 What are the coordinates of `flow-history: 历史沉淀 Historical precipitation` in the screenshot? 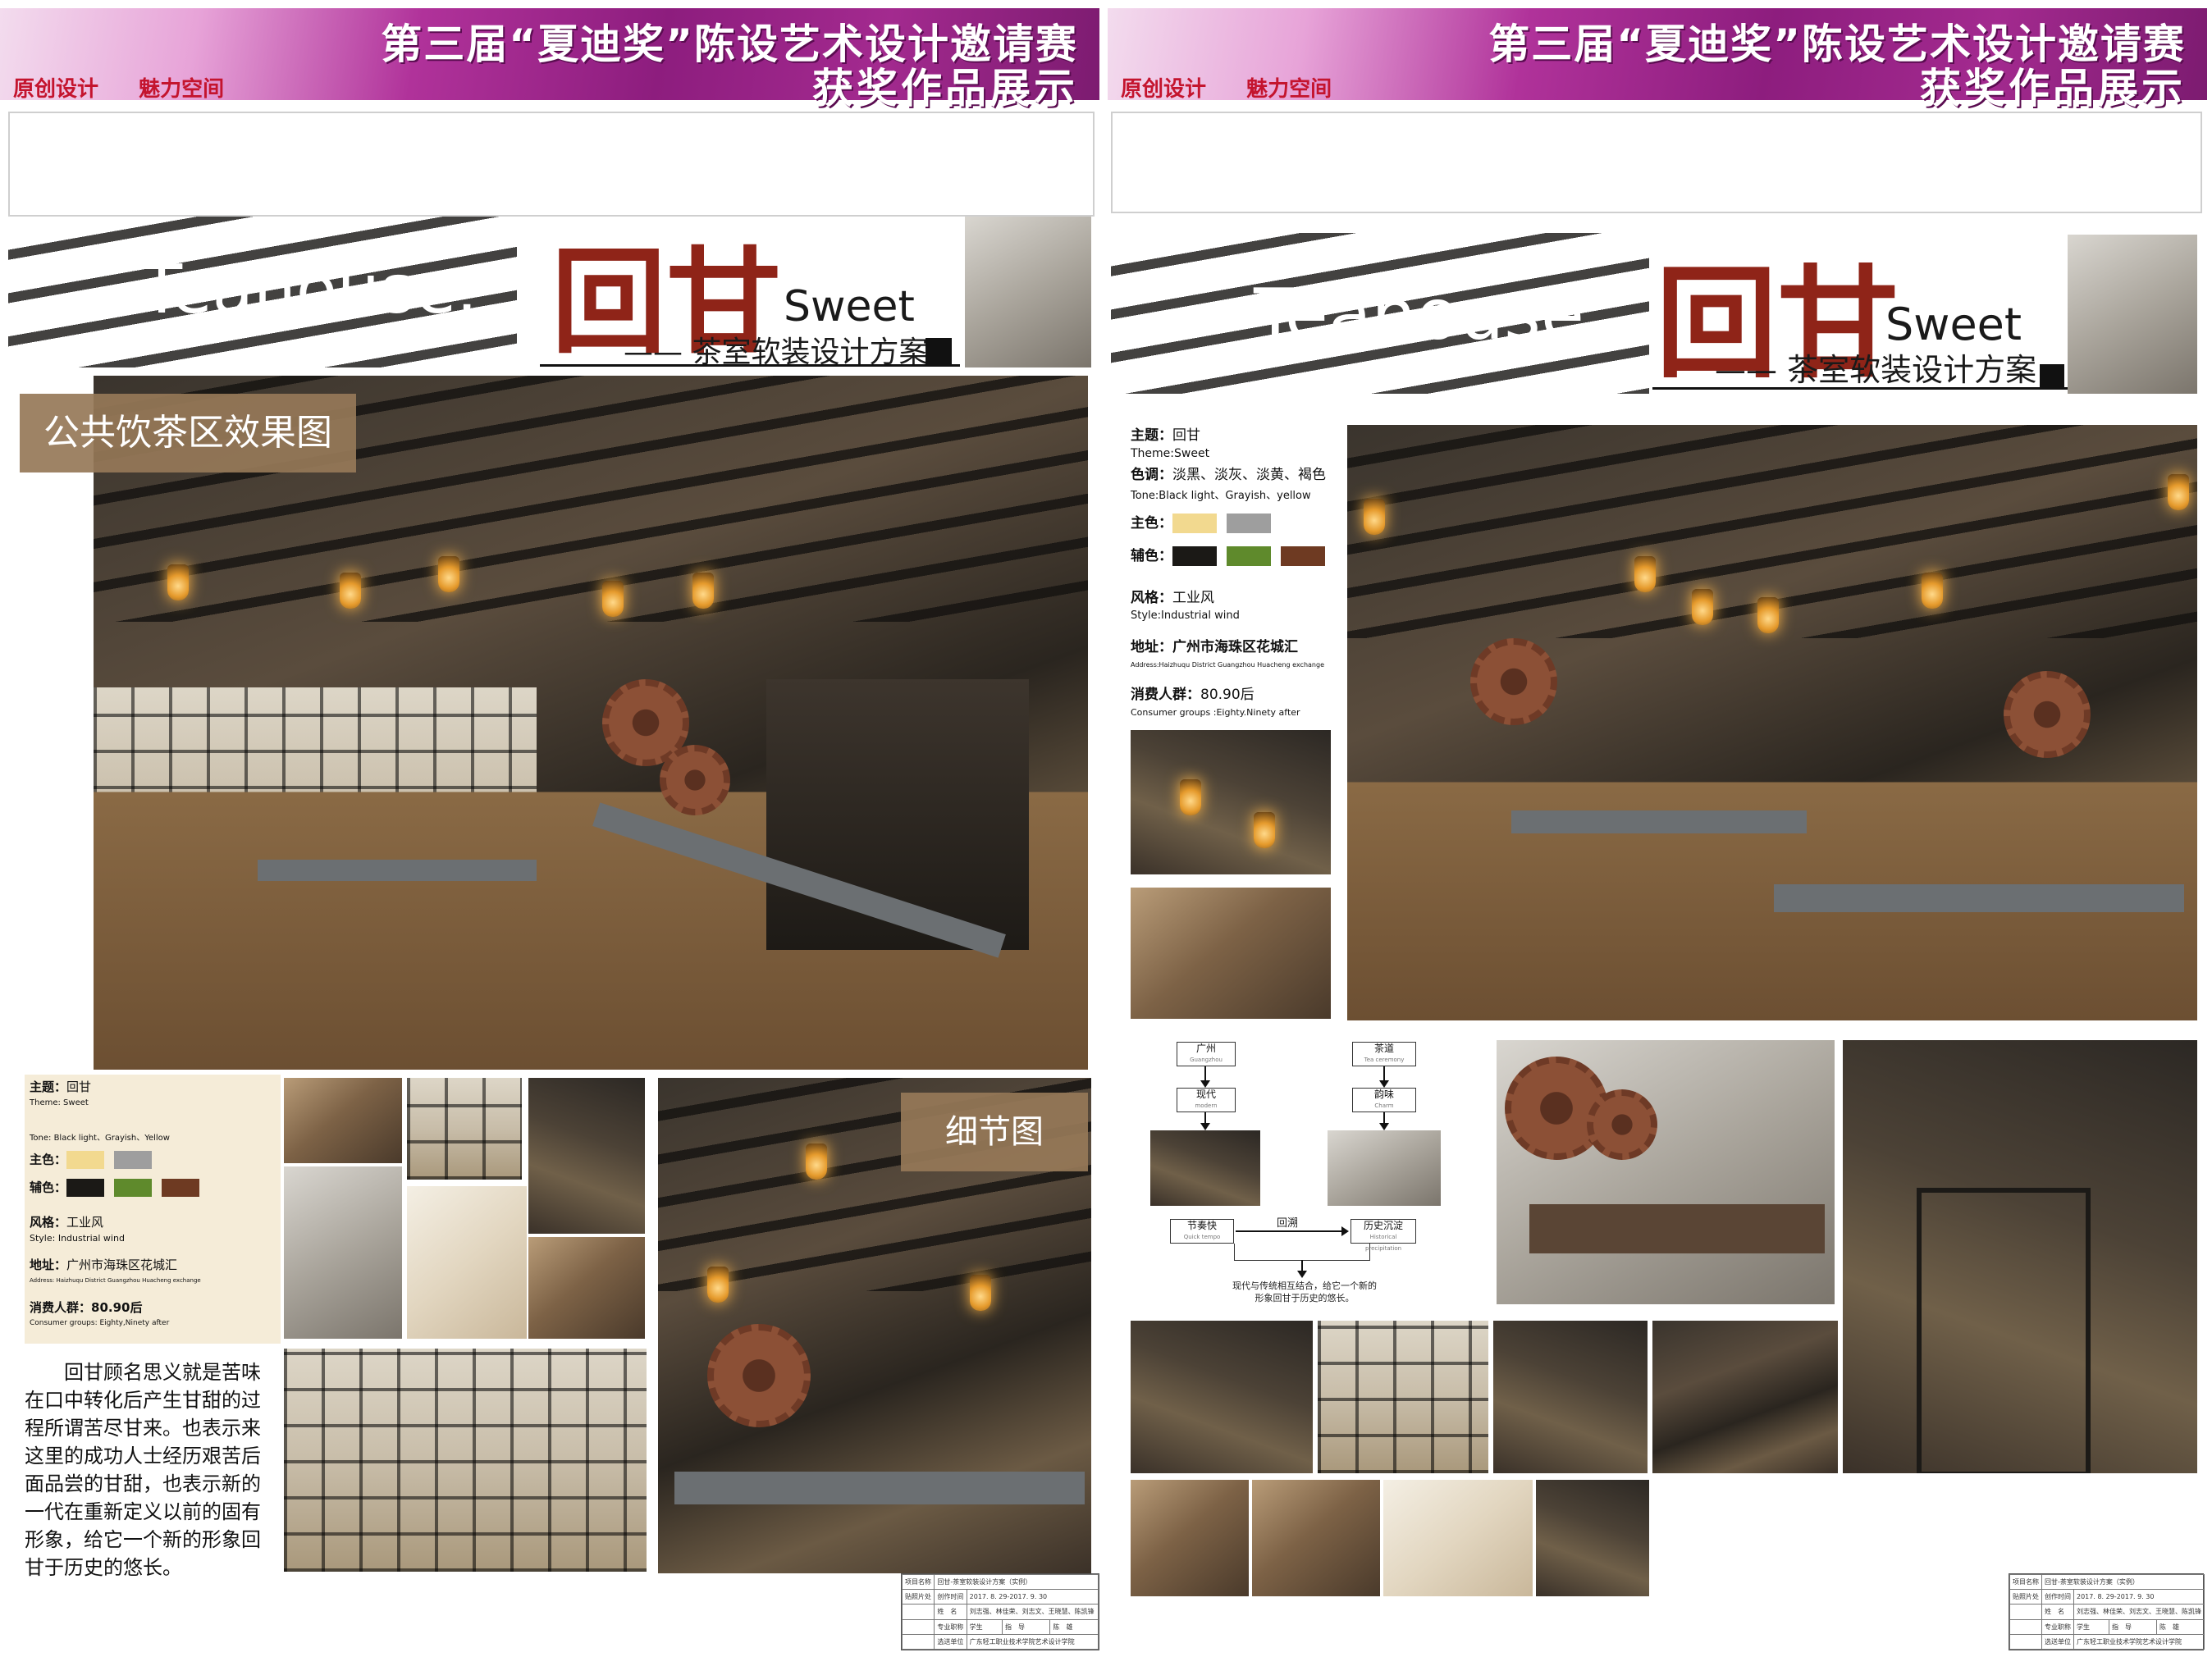 It's located at (1383, 1235).